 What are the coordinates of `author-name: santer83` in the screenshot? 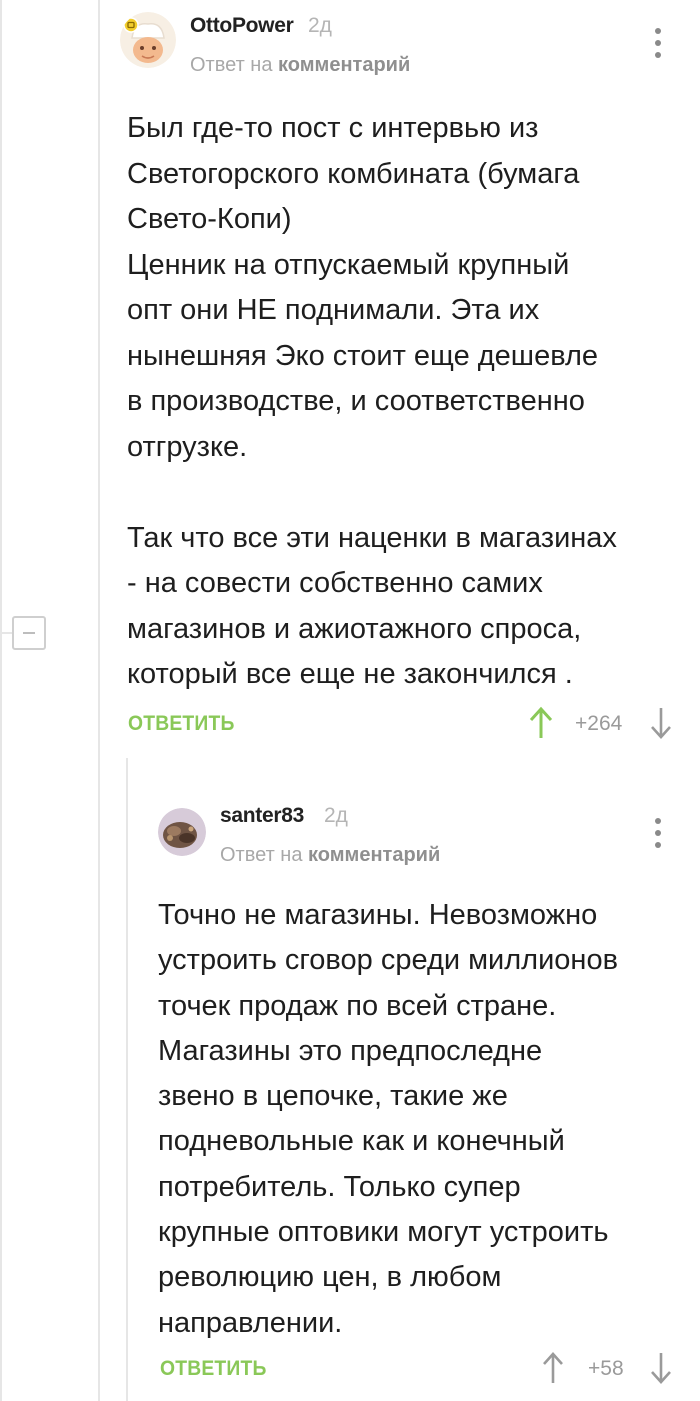 It's located at (262, 816).